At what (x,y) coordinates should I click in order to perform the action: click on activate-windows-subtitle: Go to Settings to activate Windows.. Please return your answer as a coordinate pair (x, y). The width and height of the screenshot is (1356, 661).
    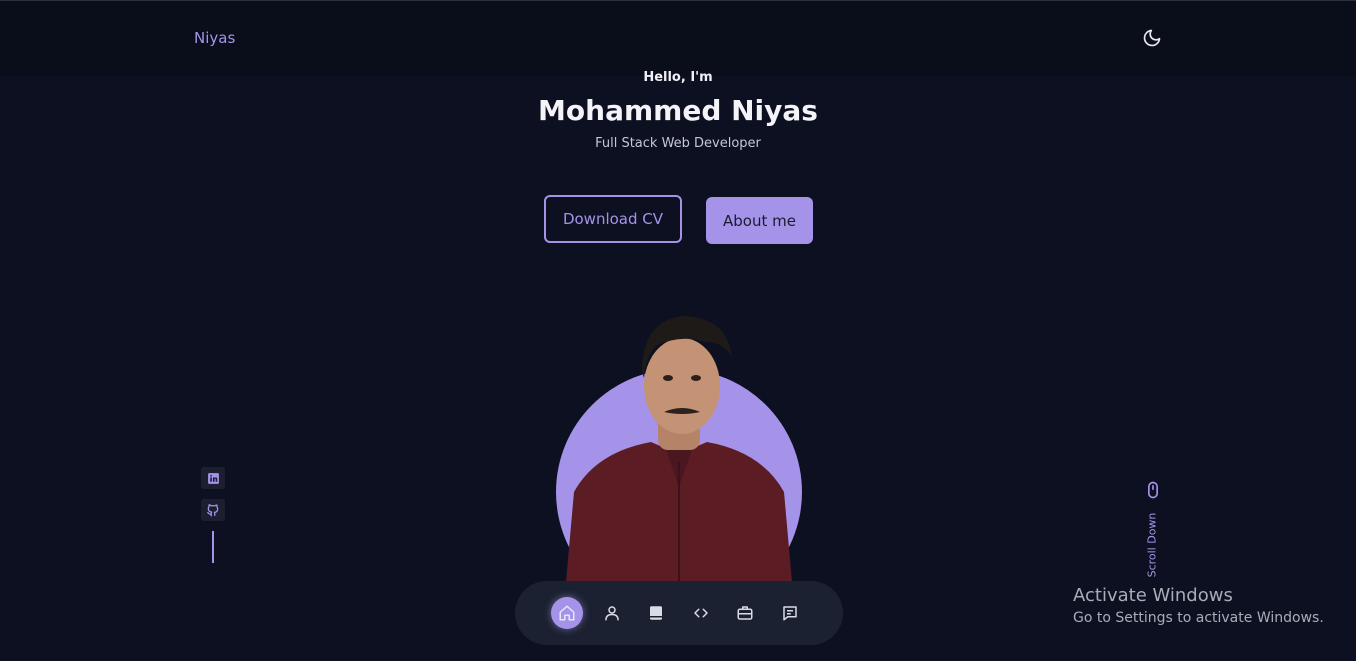
    Looking at the image, I should click on (1198, 618).